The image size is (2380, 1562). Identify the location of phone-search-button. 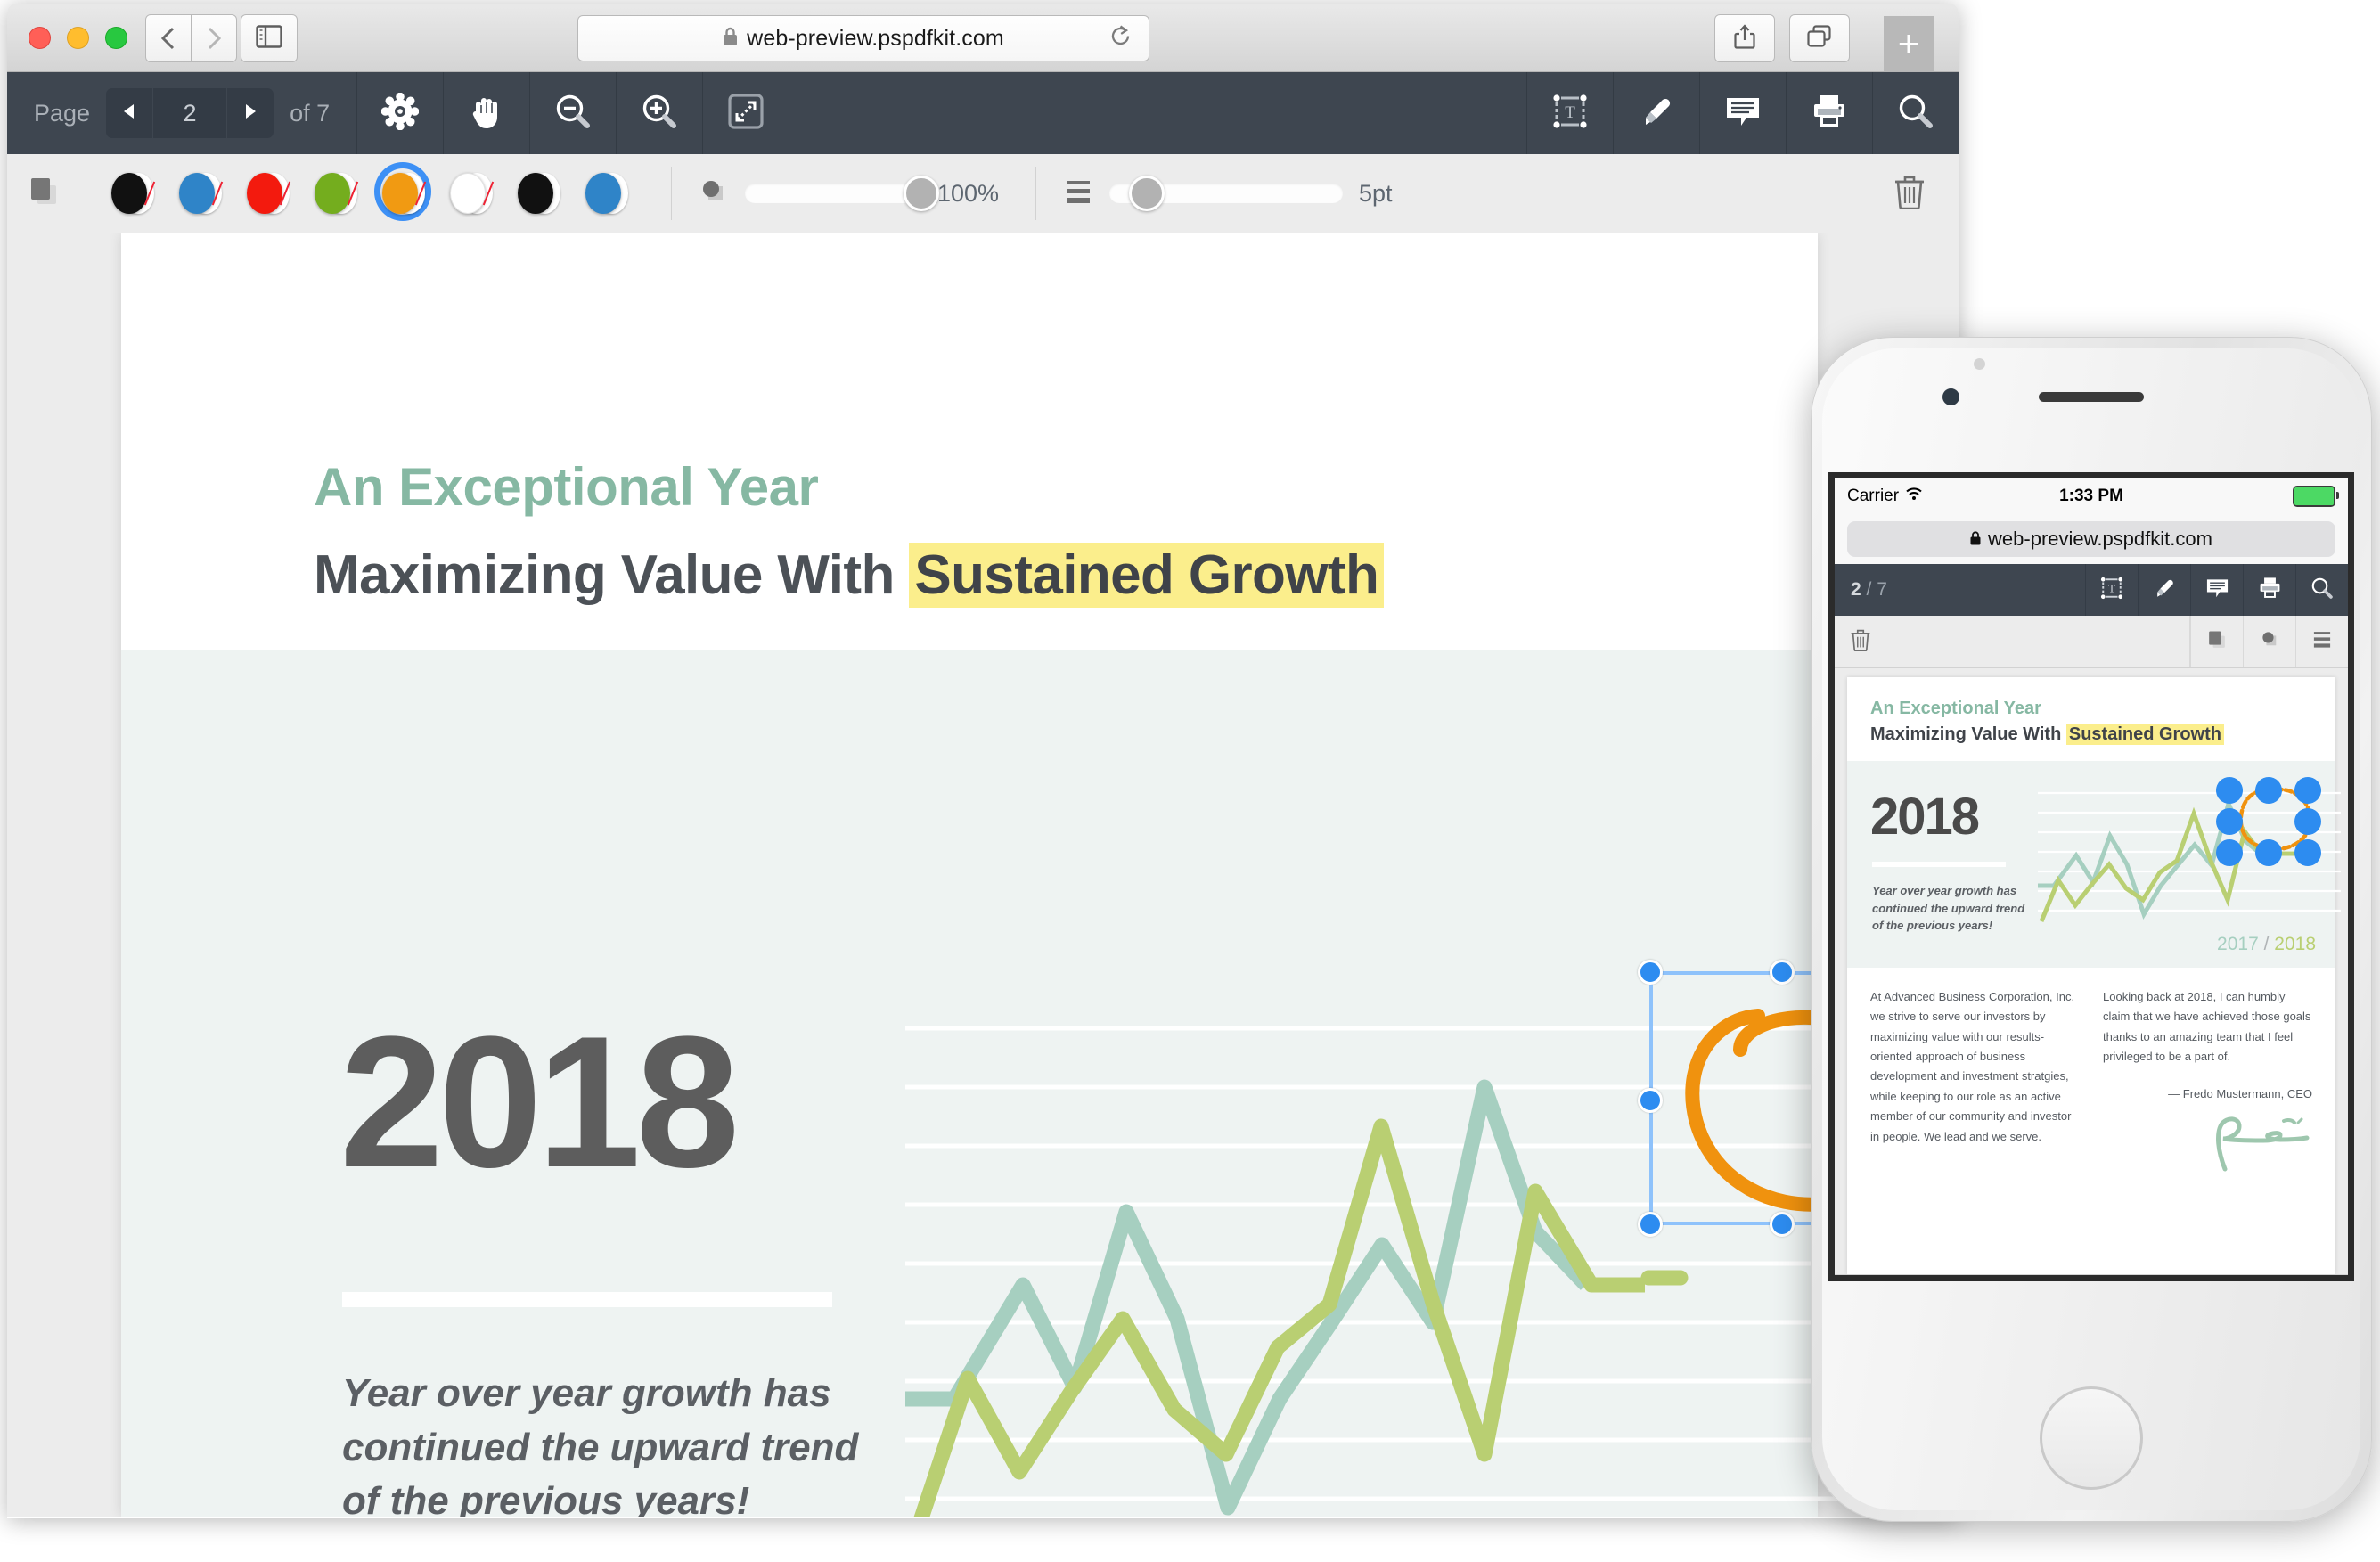
(2321, 590).